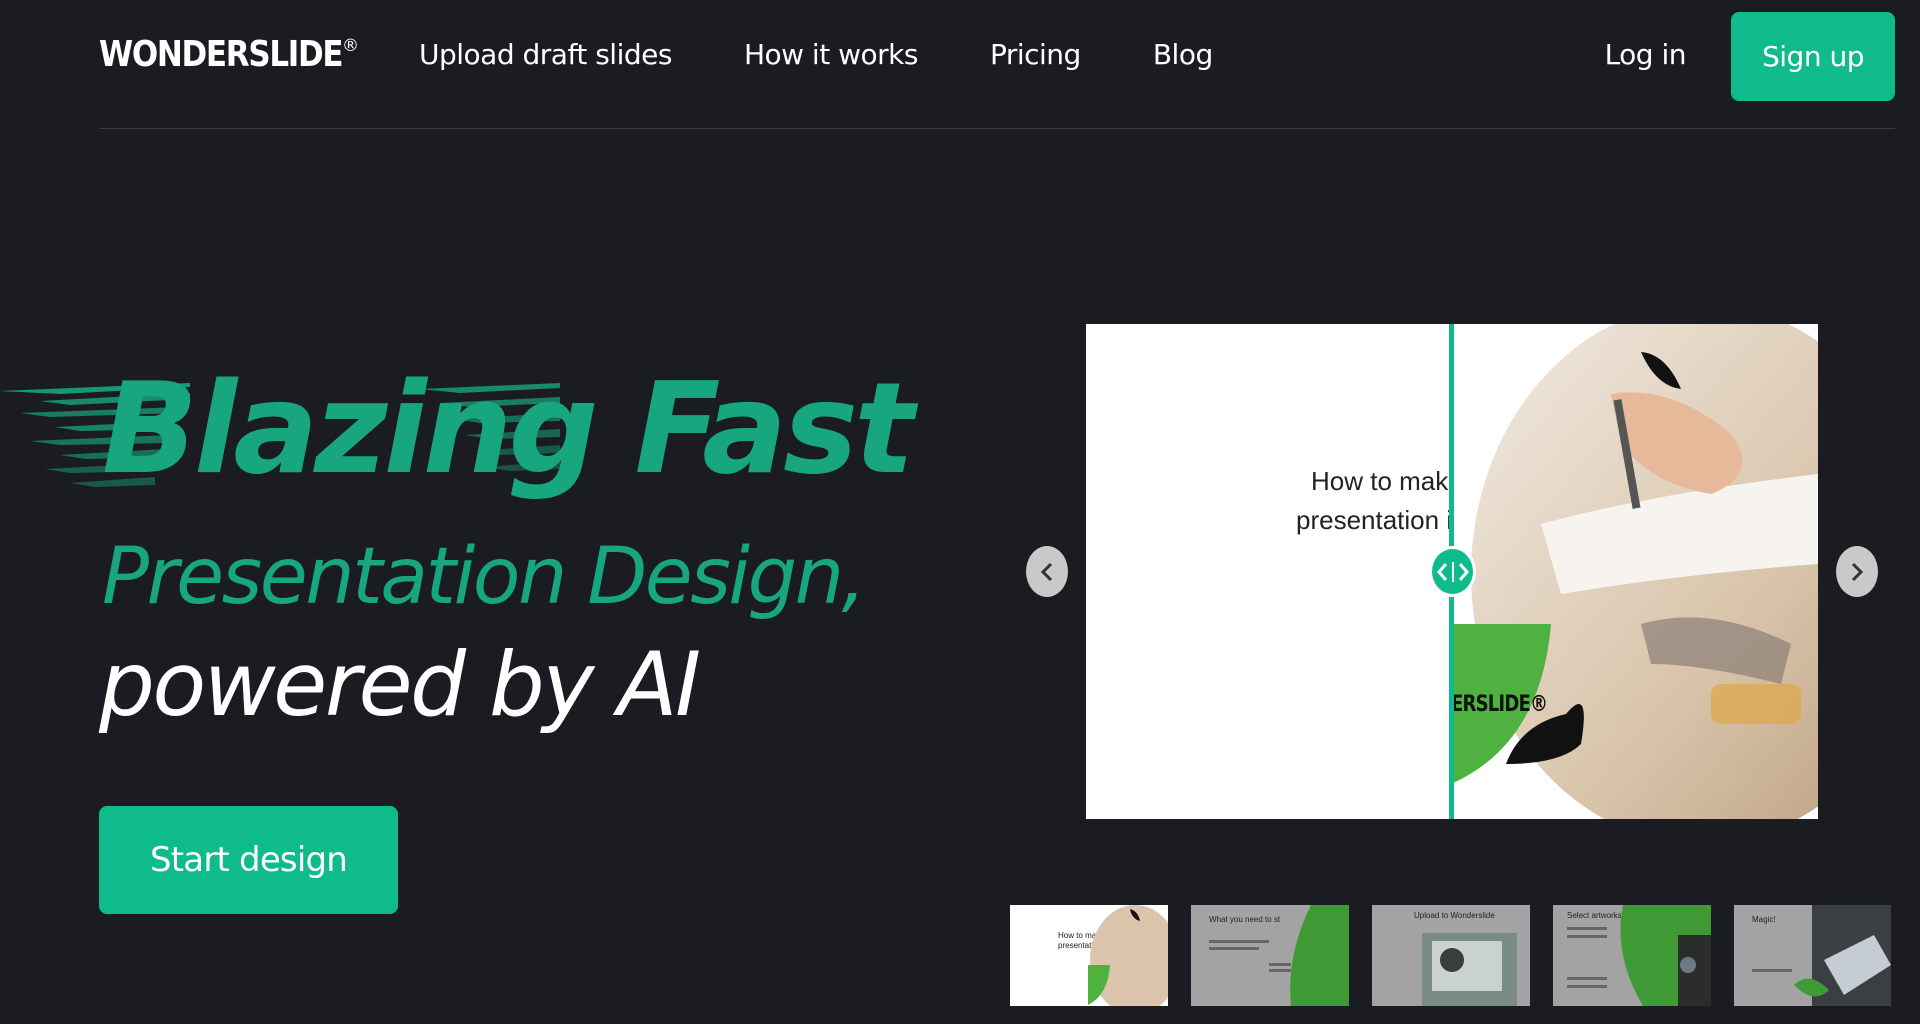 Image resolution: width=1920 pixels, height=1024 pixels. What do you see at coordinates (1857, 571) in the screenshot?
I see `chevron-right-icon` at bounding box center [1857, 571].